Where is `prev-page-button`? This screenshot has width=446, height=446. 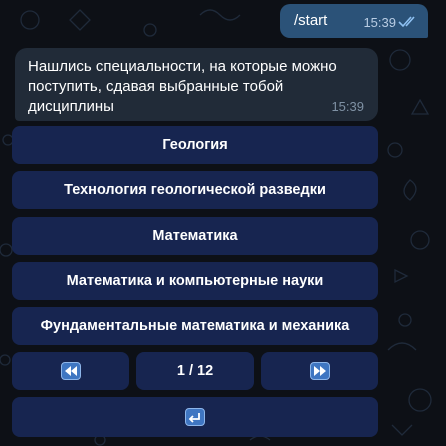 prev-page-button is located at coordinates (70, 371).